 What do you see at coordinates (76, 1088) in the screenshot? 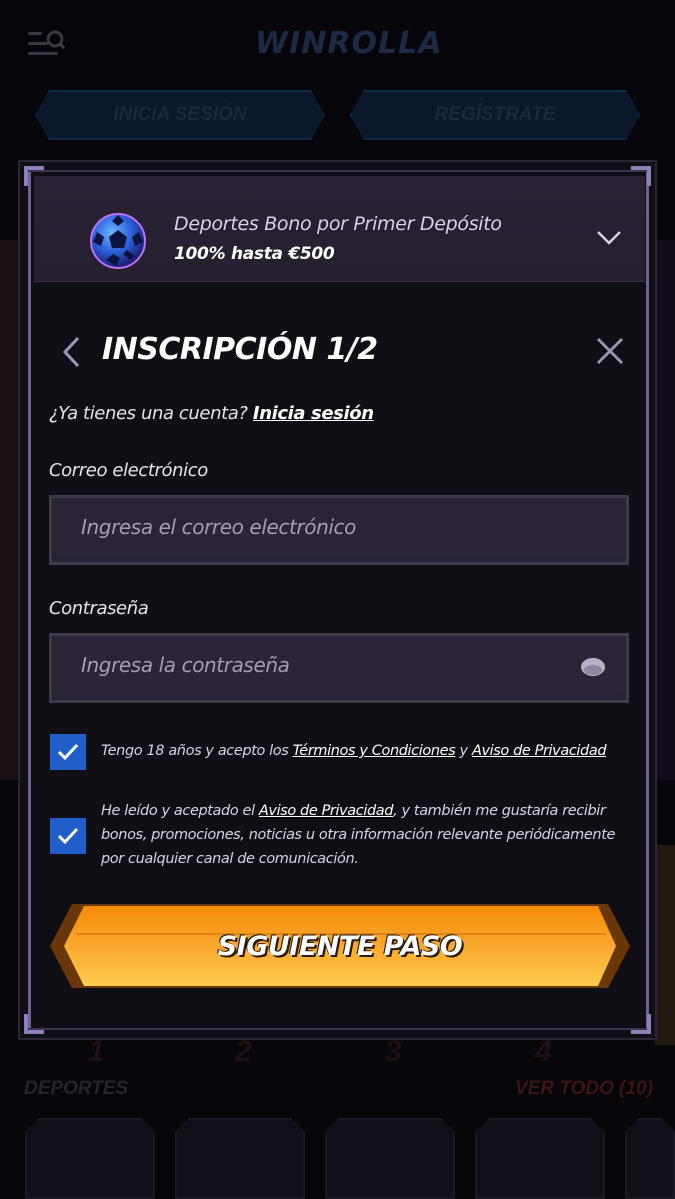
I see `section-label: DEPORTES` at bounding box center [76, 1088].